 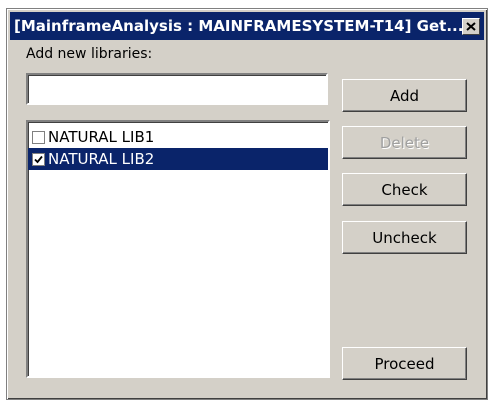 I want to click on uncheck-button: Uncheck, so click(x=404, y=237).